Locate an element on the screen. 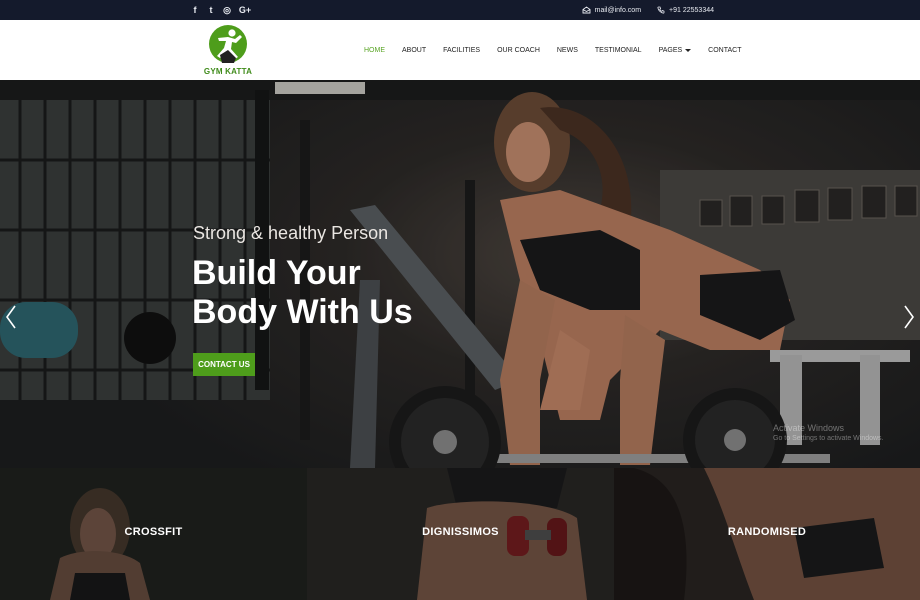  brand-name: GYM KATTA is located at coordinates (228, 71).